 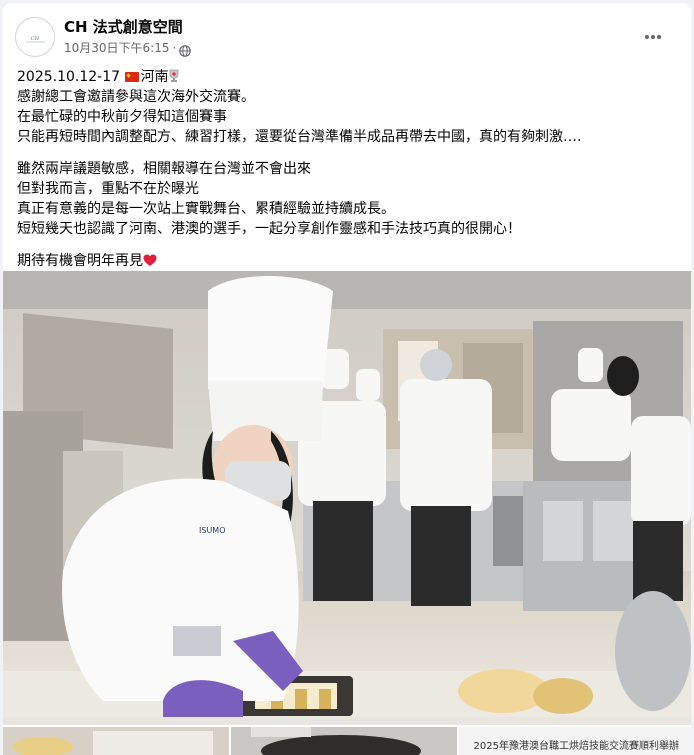 I want to click on red-heart-icon, so click(x=150, y=263).